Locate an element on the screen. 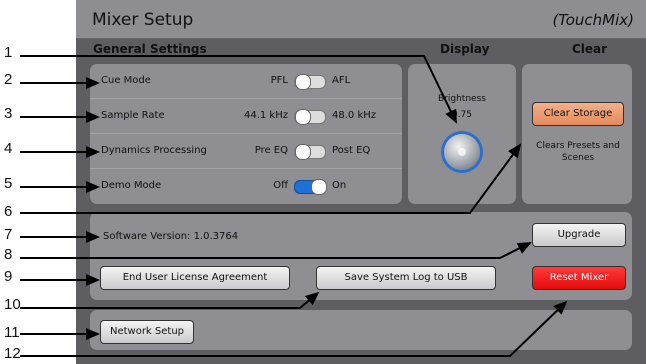 The height and width of the screenshot is (364, 646). callout-4: 4 is located at coordinates (8, 148).